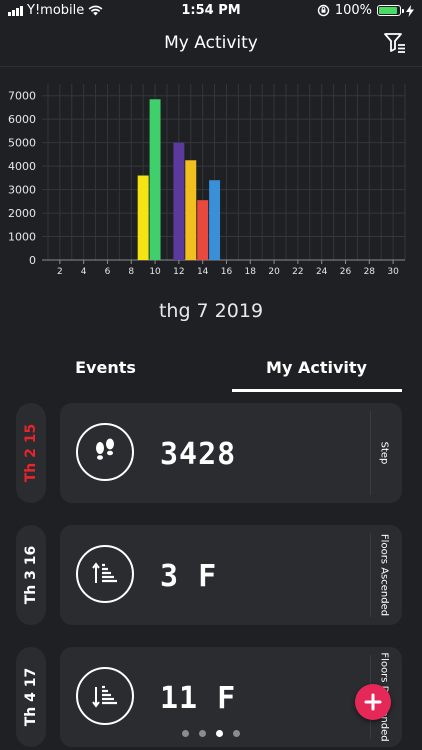  I want to click on battery-percent: 100%, so click(353, 10).